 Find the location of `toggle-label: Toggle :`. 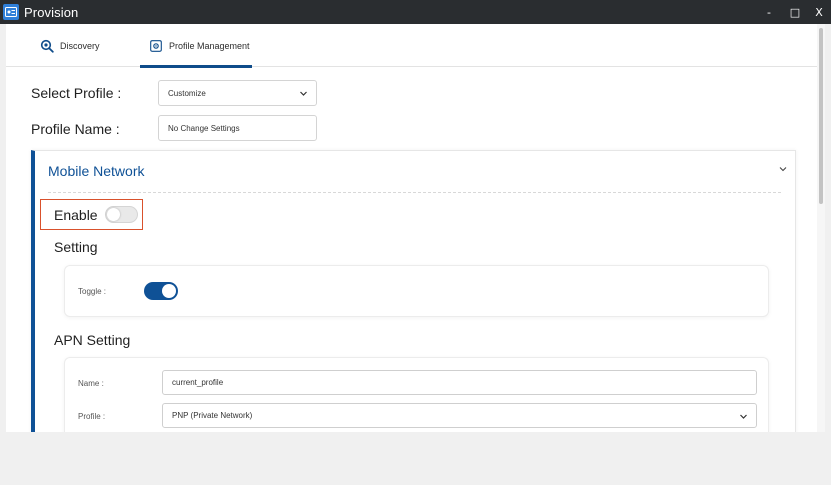

toggle-label: Toggle : is located at coordinates (92, 291).